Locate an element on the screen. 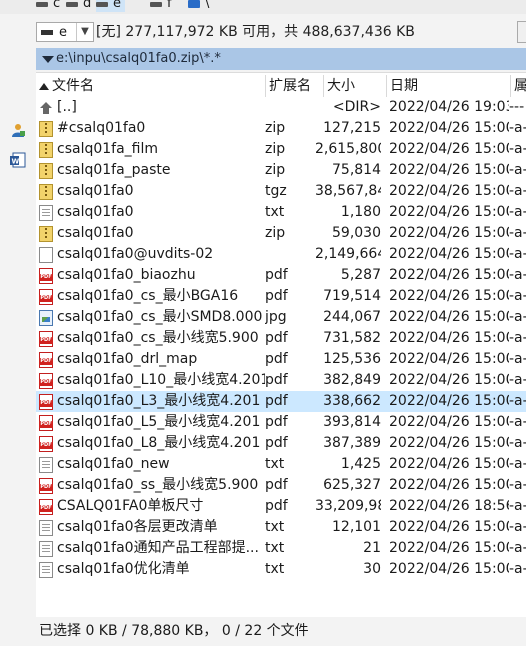 This screenshot has height=646, width=526. file-name: csalq01fa0_L3_最小线宽4.201 is located at coordinates (159, 401).